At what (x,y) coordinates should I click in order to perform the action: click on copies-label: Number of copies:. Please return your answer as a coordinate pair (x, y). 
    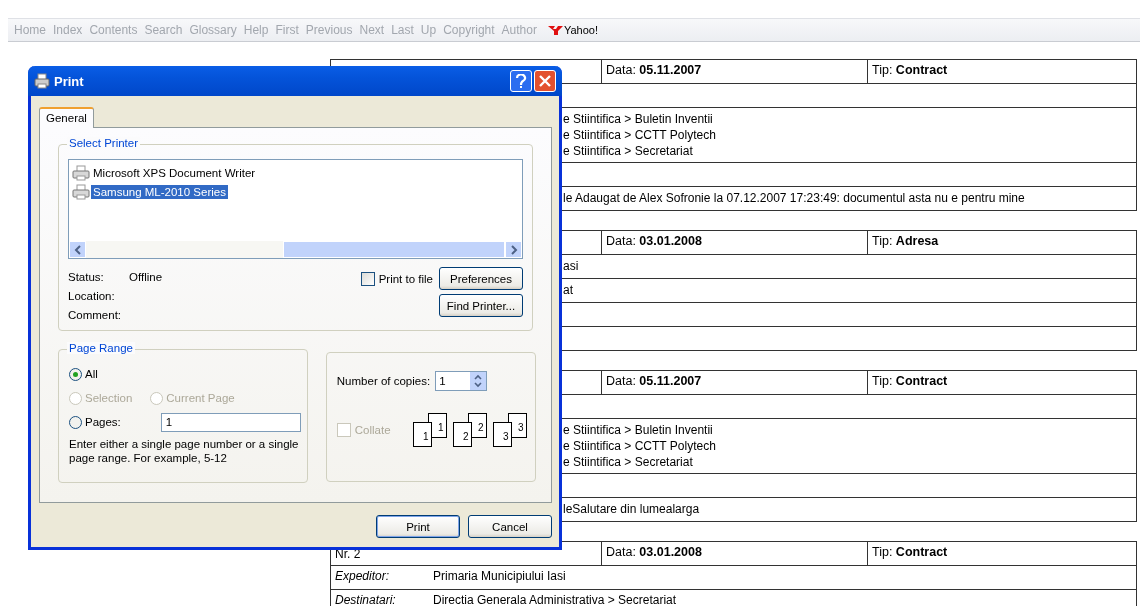
    Looking at the image, I should click on (383, 381).